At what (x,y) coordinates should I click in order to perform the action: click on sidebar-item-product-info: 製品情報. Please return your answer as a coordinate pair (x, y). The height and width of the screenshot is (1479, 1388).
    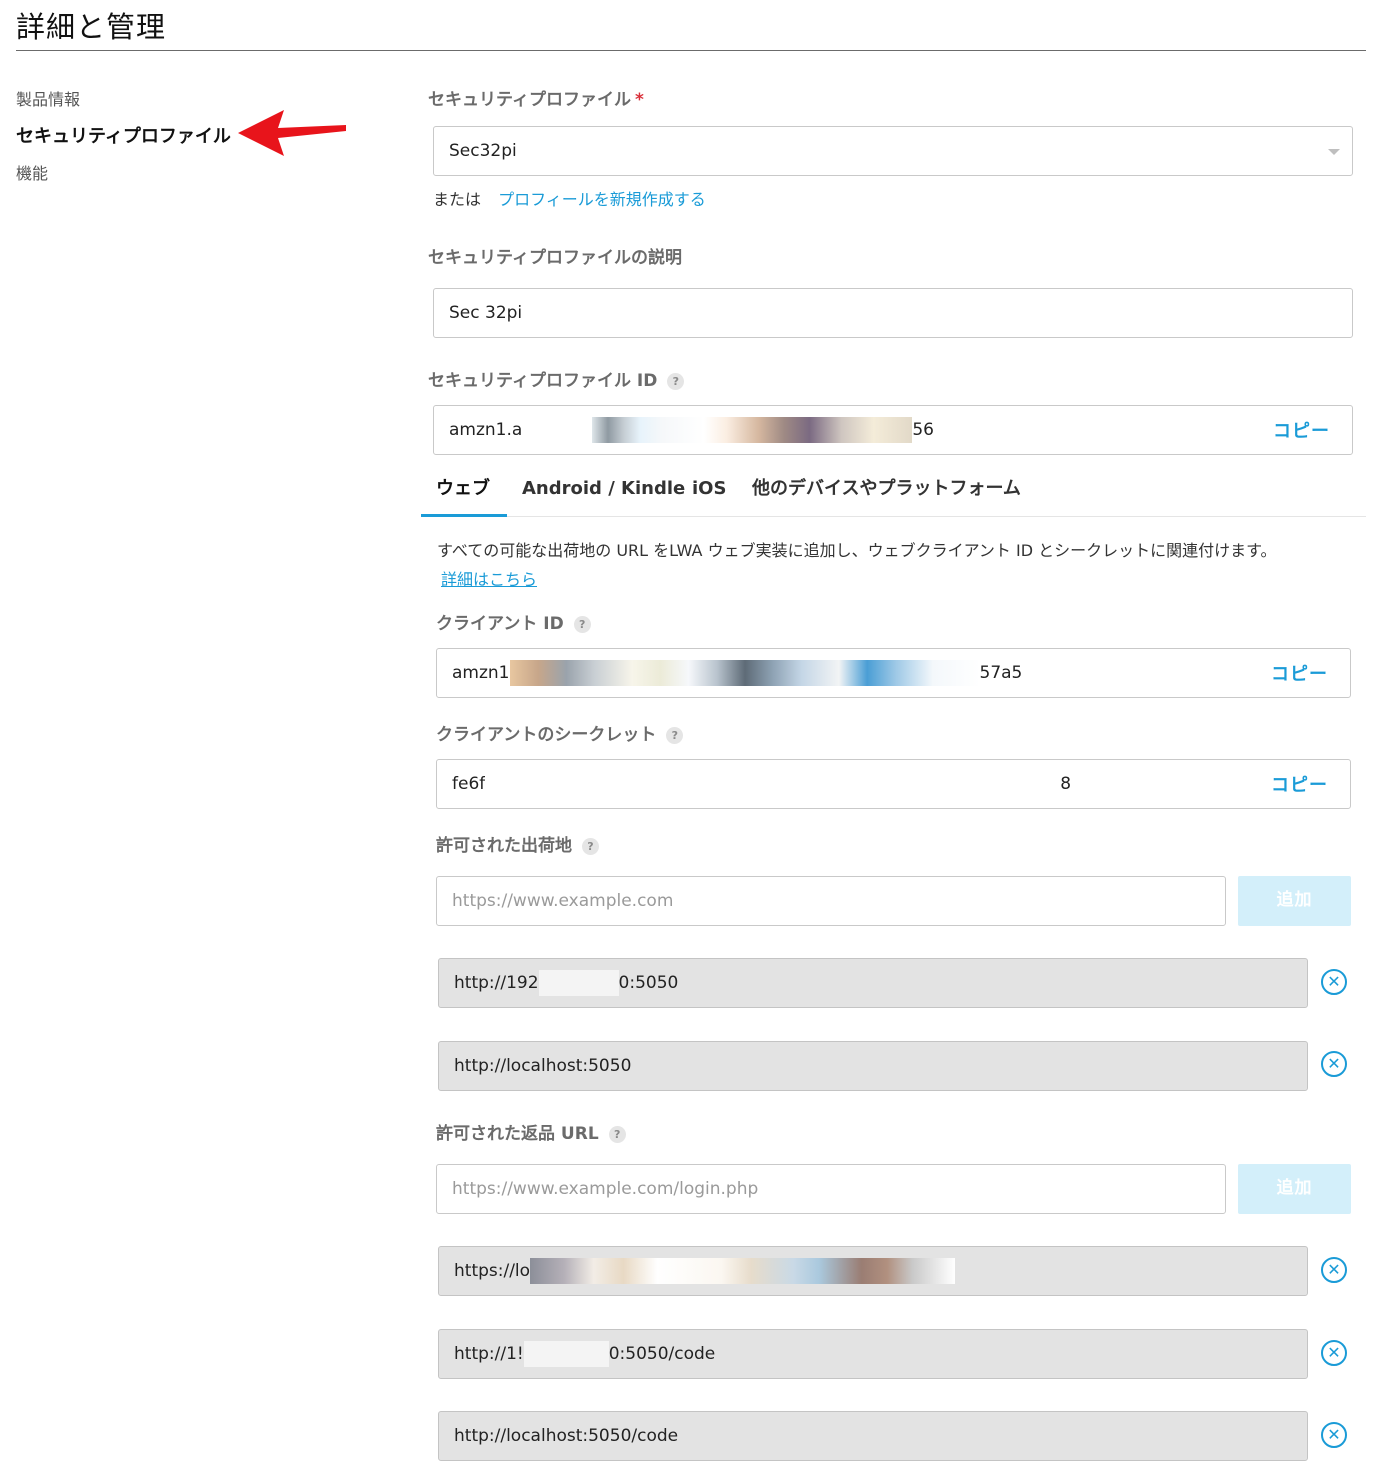
    Looking at the image, I should click on (123, 106).